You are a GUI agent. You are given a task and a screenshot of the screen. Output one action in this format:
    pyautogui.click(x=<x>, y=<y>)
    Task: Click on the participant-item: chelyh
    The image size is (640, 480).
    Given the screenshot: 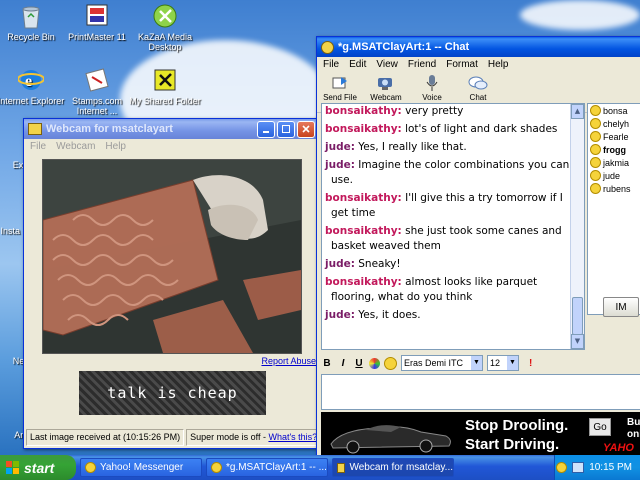 What is the action you would take?
    pyautogui.click(x=614, y=123)
    